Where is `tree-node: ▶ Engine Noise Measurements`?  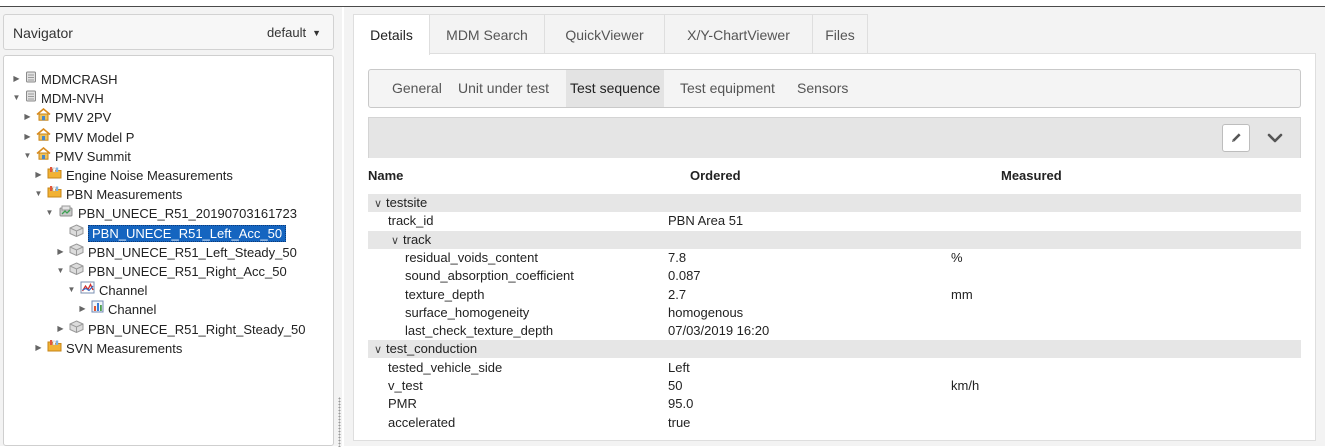 tree-node: ▶ Engine Noise Measurements is located at coordinates (133, 174).